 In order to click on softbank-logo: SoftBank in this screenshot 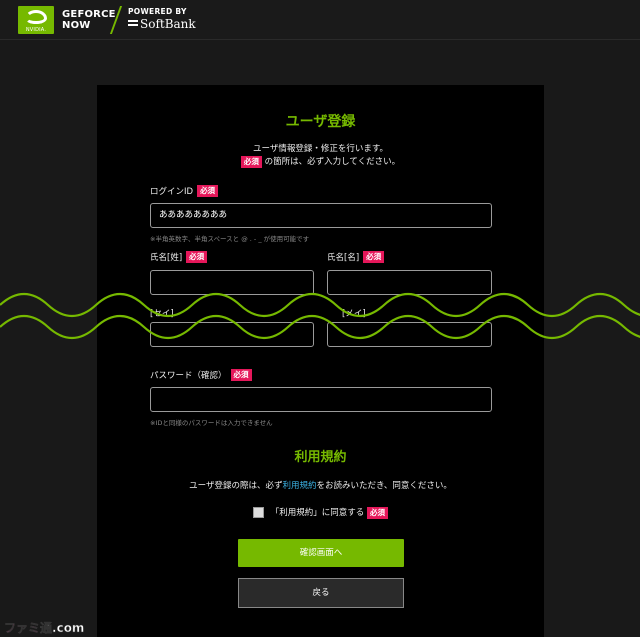, I will do `click(168, 24)`.